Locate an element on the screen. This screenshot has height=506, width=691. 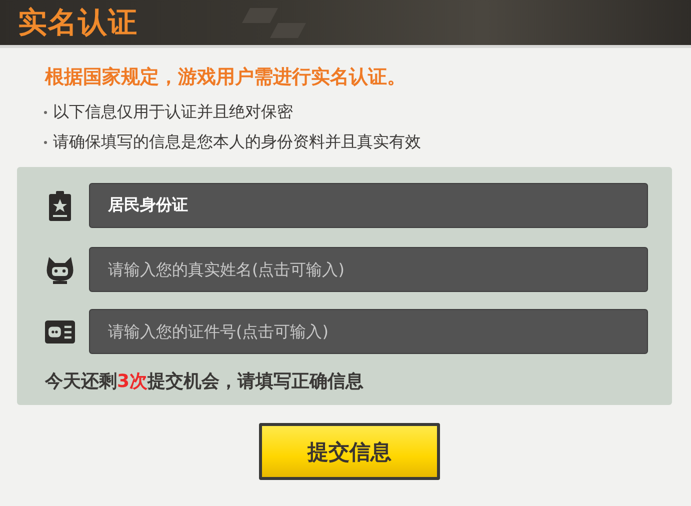
notice-text: 根据国家规定，游戏用户需进行实名认证。 is located at coordinates (226, 77).